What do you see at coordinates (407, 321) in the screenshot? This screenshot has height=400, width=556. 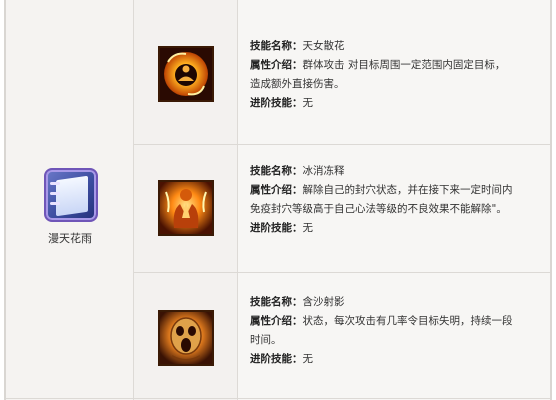 I see `skill-desc-line: 状态，每次攻击有几率令目标失明，持续一段` at bounding box center [407, 321].